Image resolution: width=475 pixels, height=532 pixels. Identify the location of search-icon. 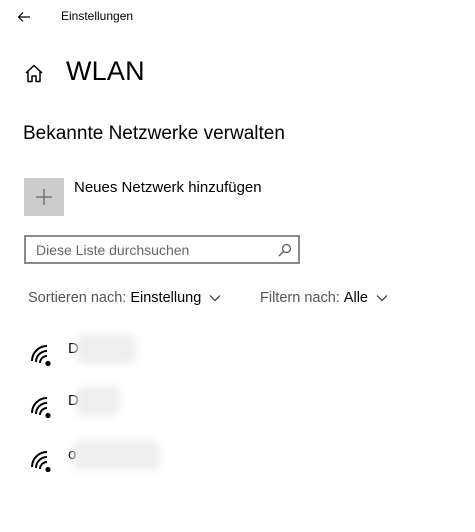
(285, 250).